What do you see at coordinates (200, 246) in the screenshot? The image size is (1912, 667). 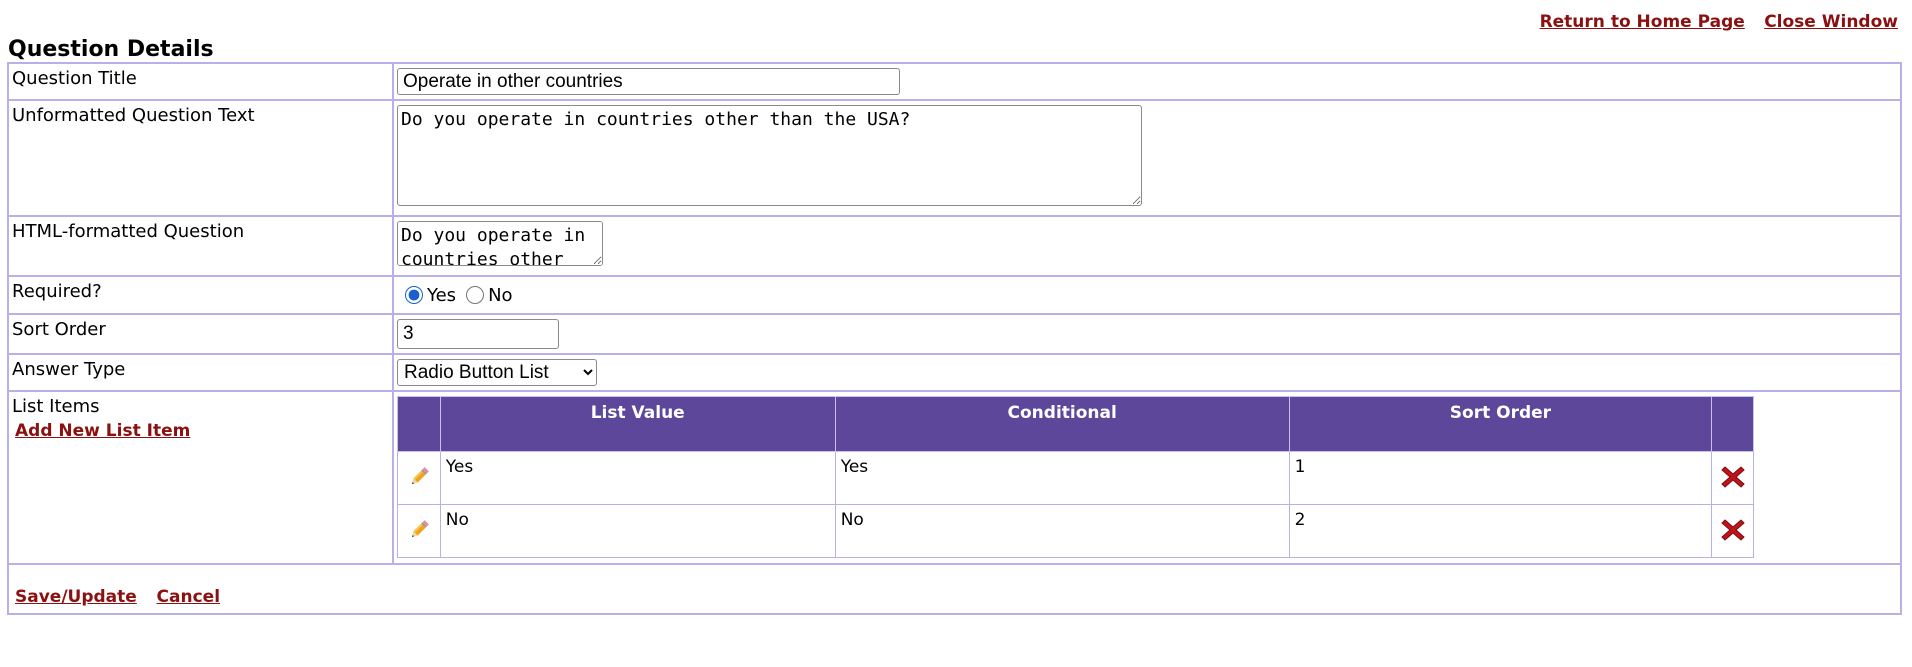 I see `html-question-label: HTML-formatted Question` at bounding box center [200, 246].